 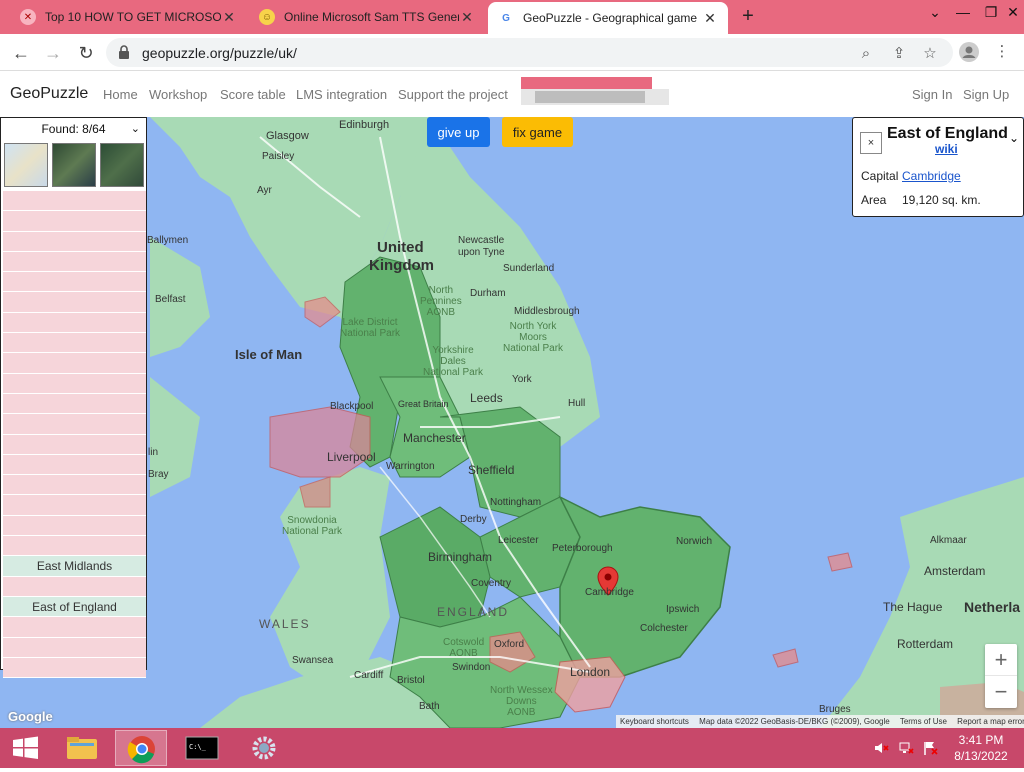 I want to click on report-error-link: Report a map error, so click(x=990, y=721).